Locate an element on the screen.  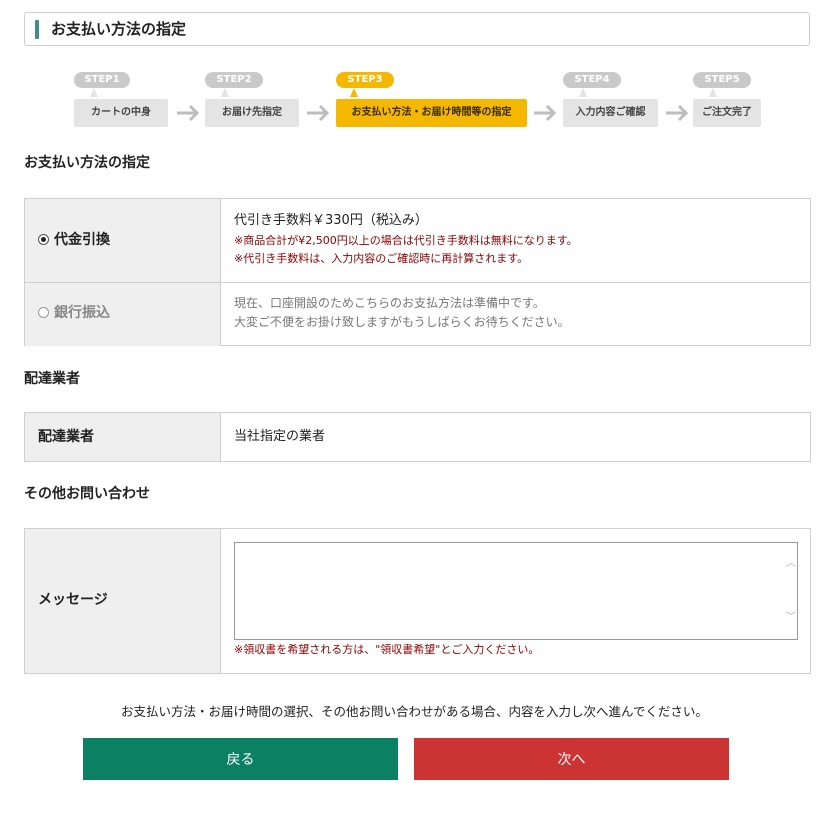
delivery-heading: 配達業者 is located at coordinates (52, 379).